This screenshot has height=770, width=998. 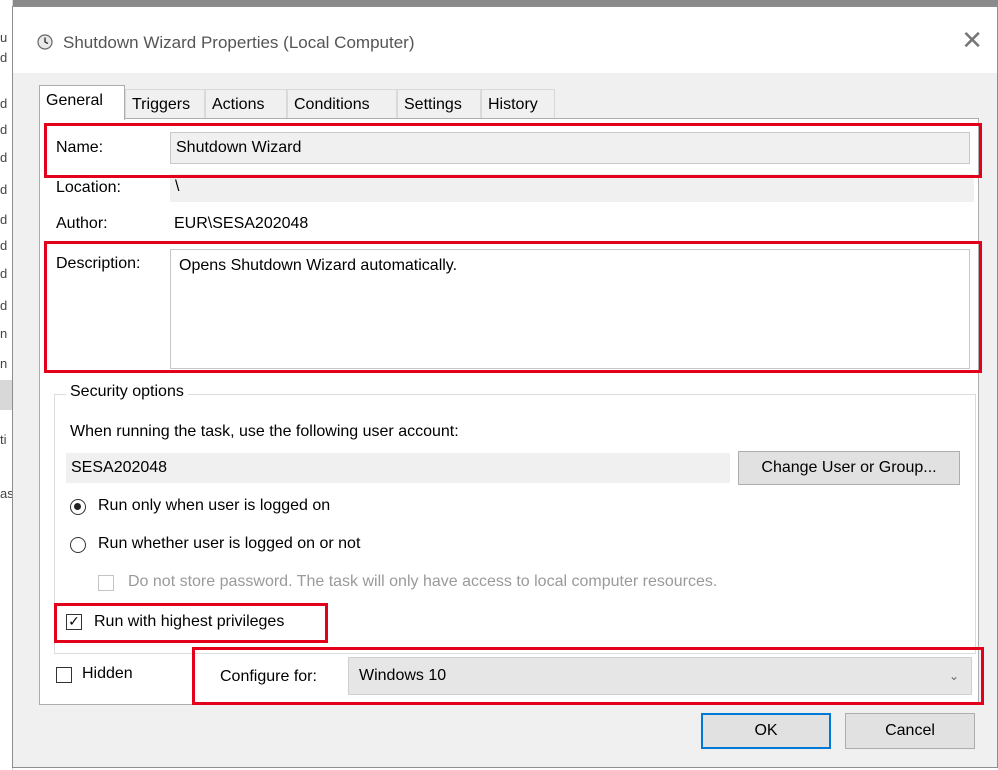 I want to click on hidden-checkbox, so click(x=64, y=675).